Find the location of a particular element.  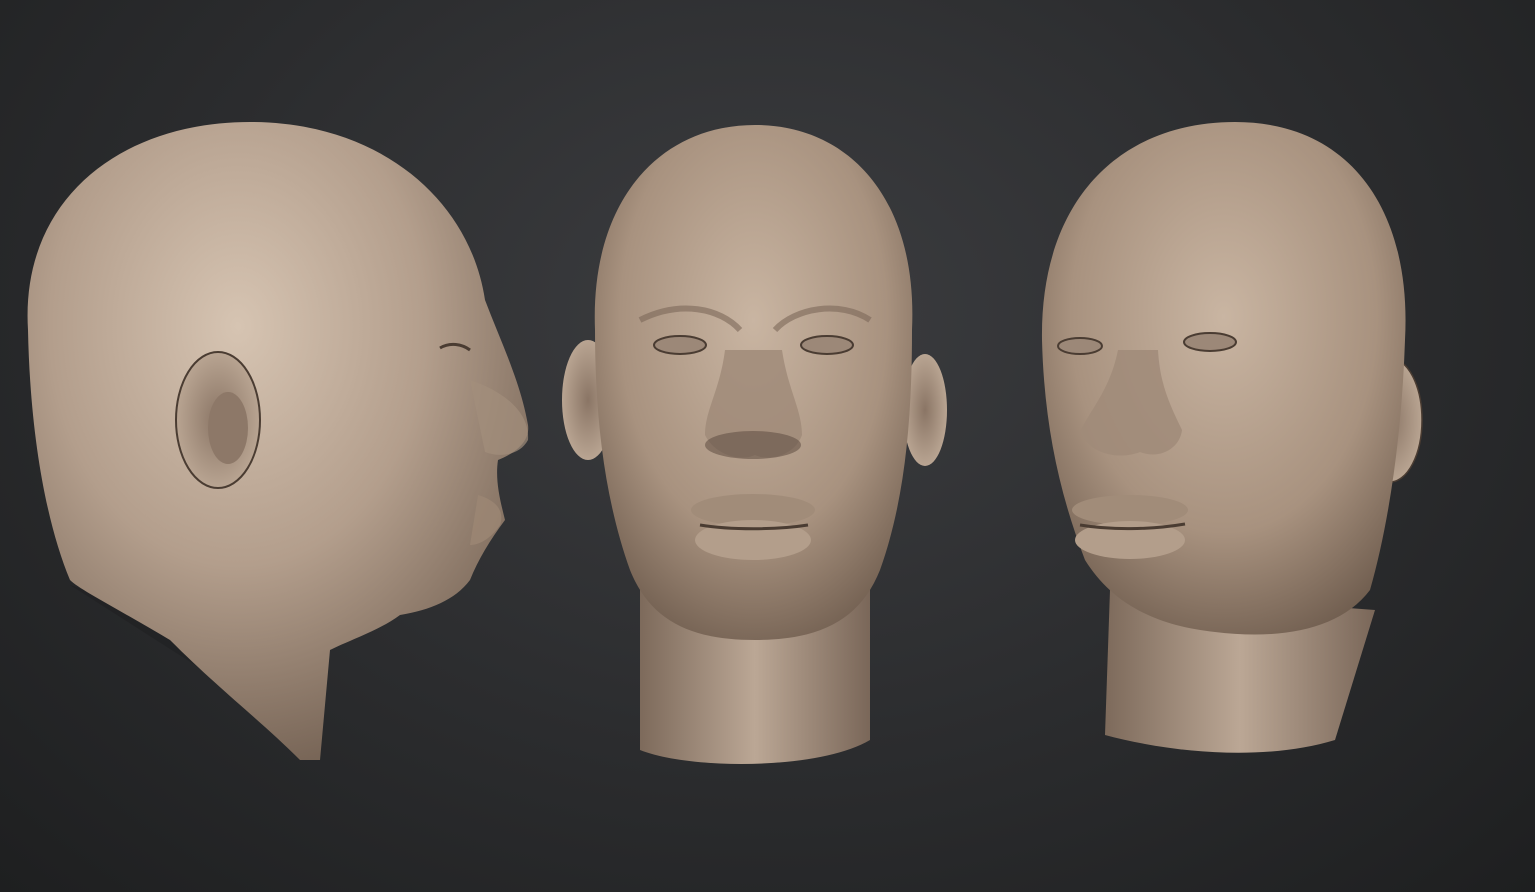

tq-eye-right is located at coordinates (1210, 342).